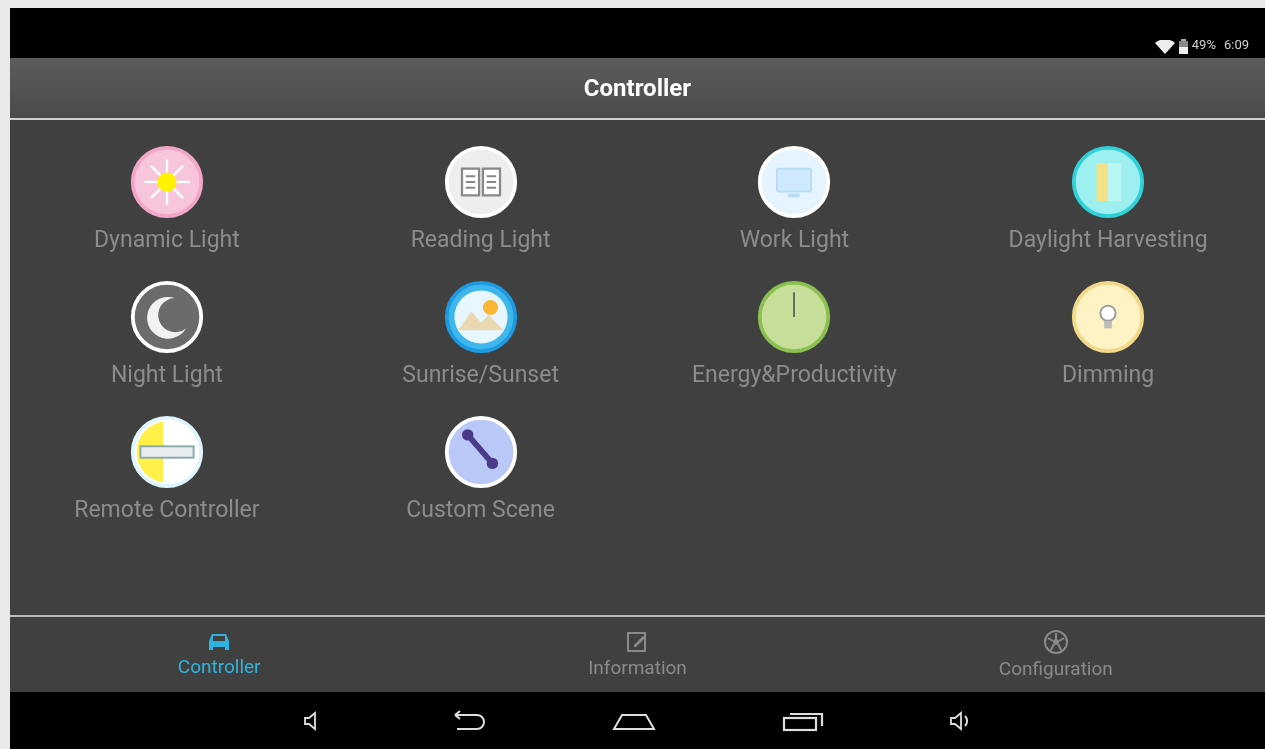 The height and width of the screenshot is (749, 1265). I want to click on monitor-icon, so click(794, 182).